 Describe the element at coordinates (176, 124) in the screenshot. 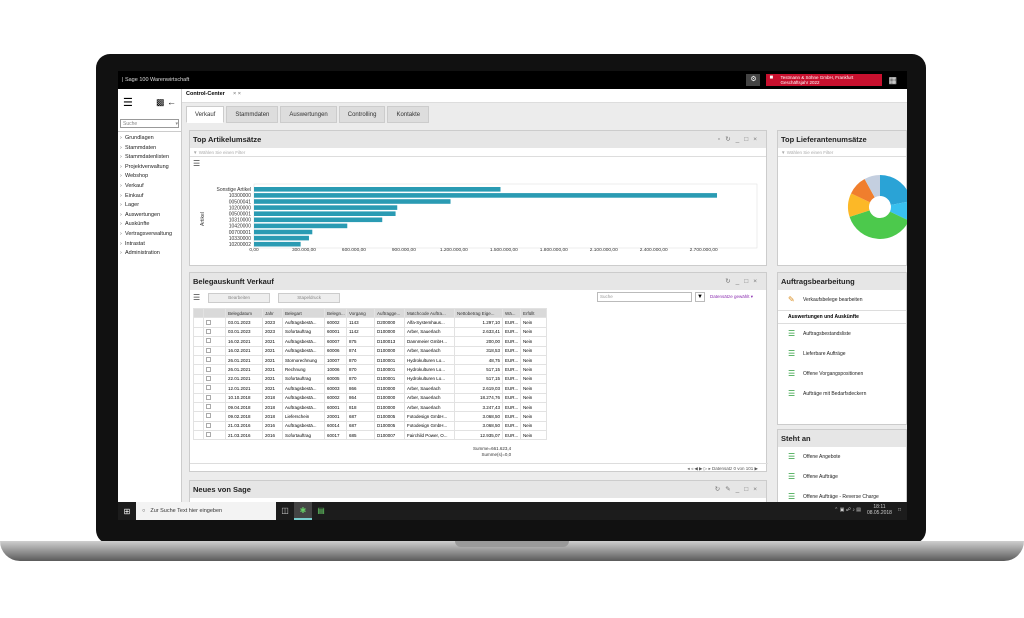

I see `dropdown-icon: ▾` at that location.